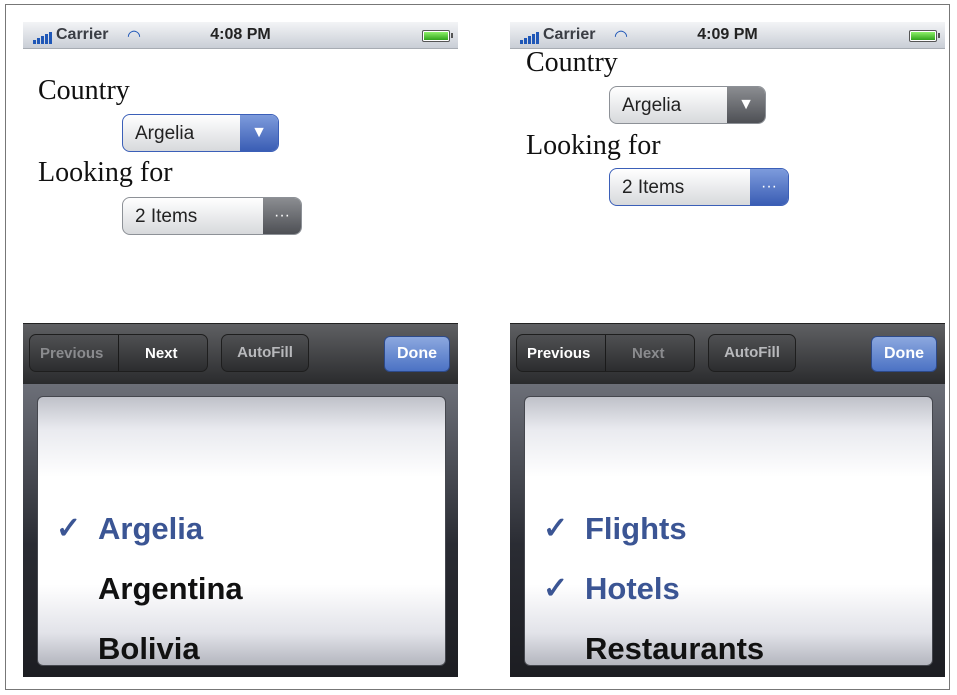  I want to click on picker-option-argentina: Argentina, so click(241, 590).